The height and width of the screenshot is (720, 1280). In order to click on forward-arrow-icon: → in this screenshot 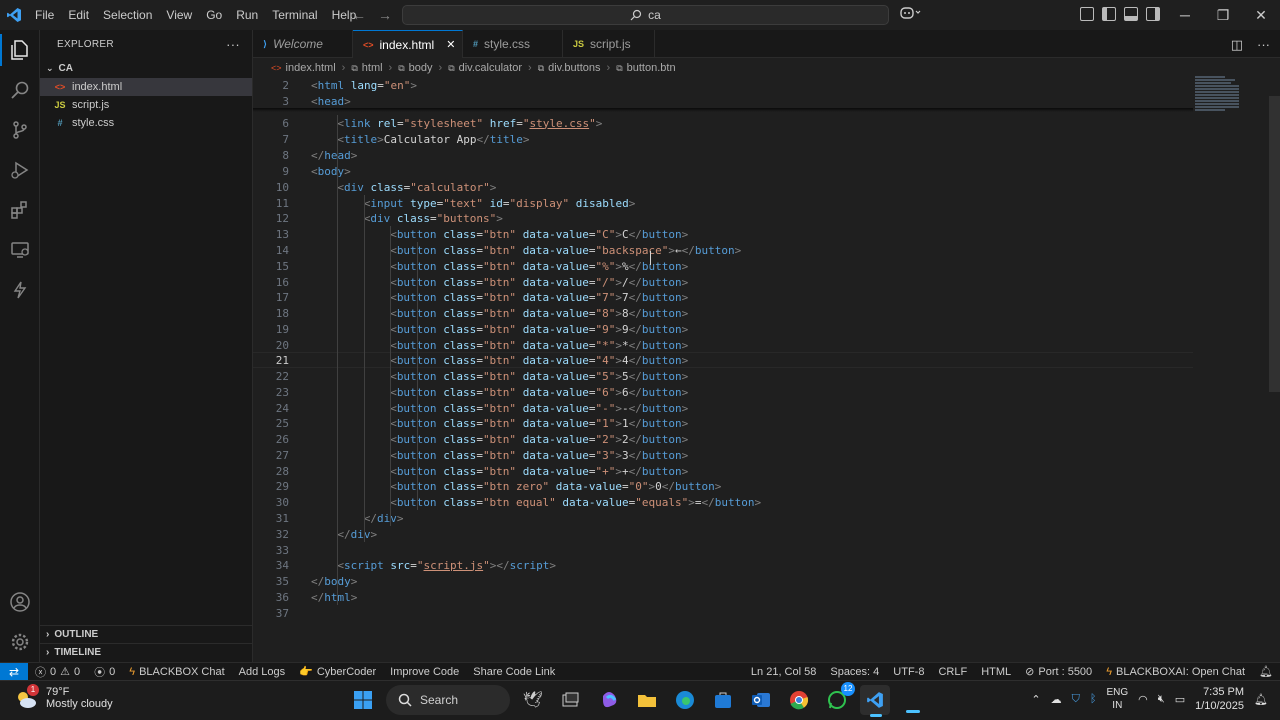, I will do `click(385, 15)`.